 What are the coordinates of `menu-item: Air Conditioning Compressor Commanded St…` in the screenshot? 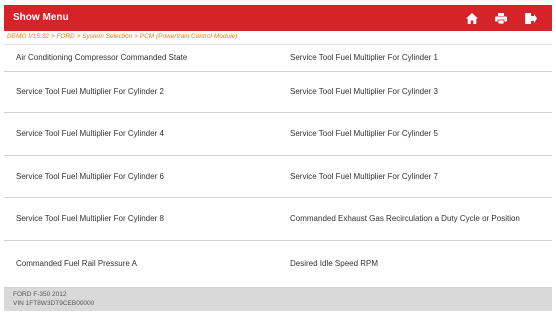 It's located at (145, 58).